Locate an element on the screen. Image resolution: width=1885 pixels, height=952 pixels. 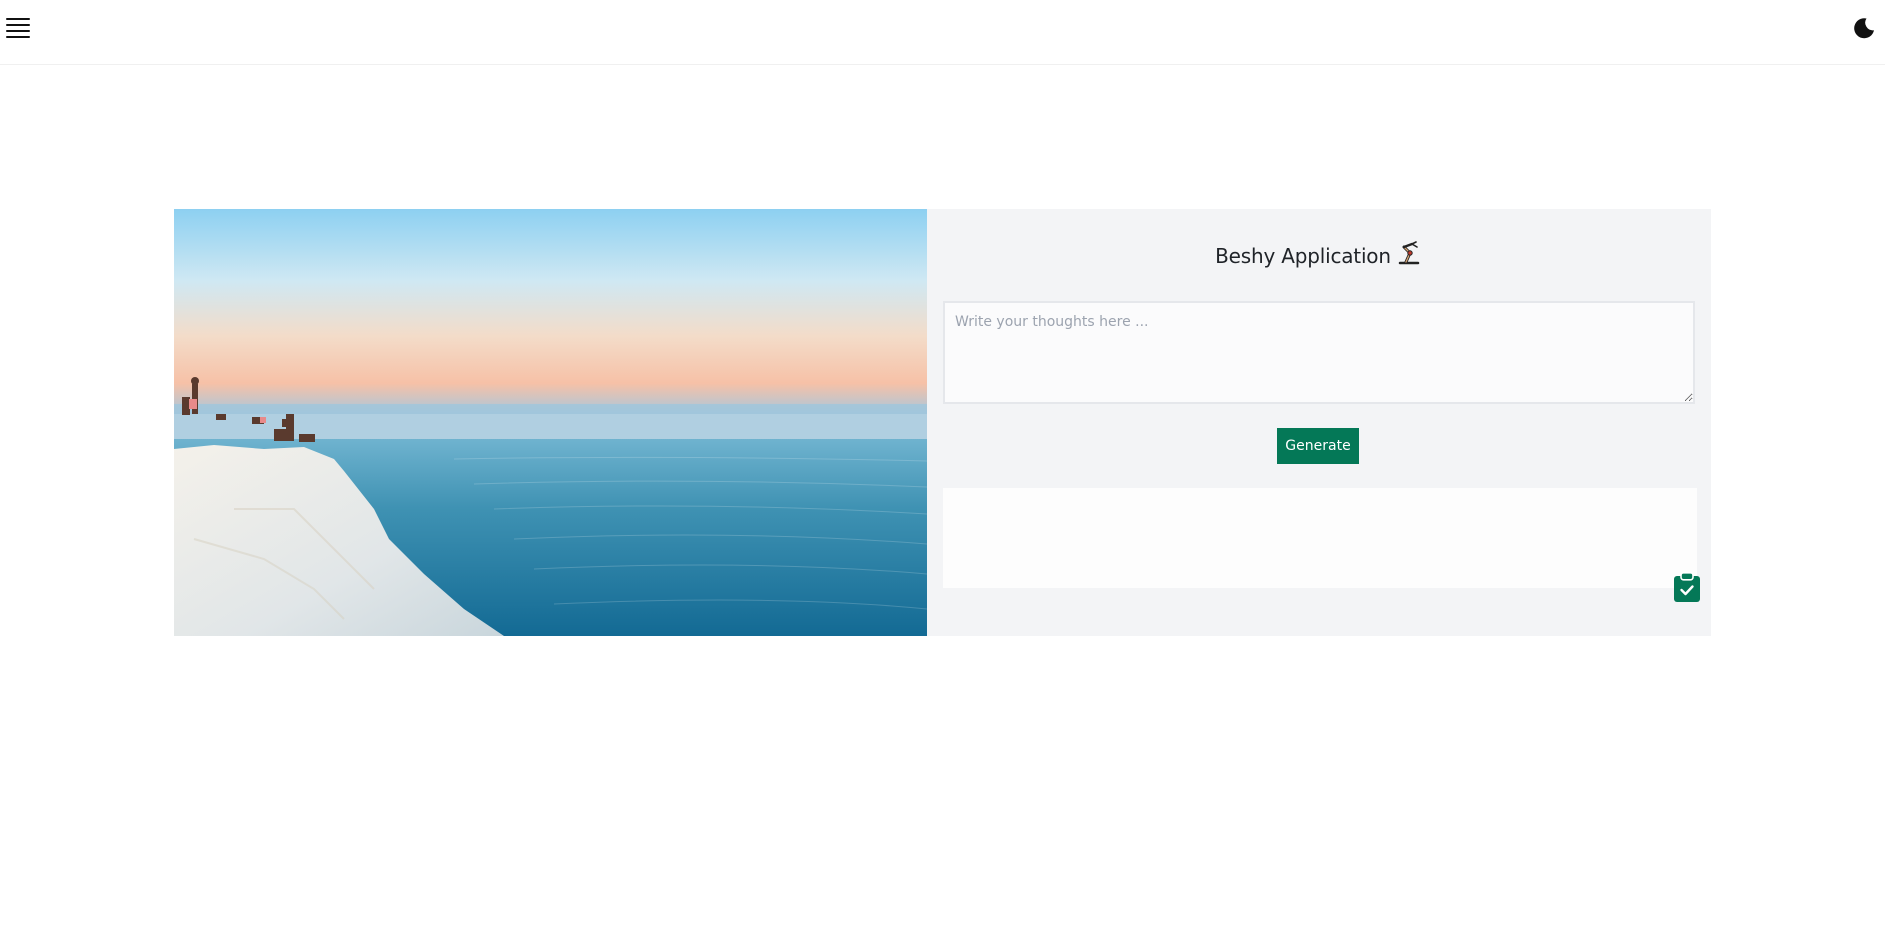
clipboard-check-icon is located at coordinates (1687, 587).